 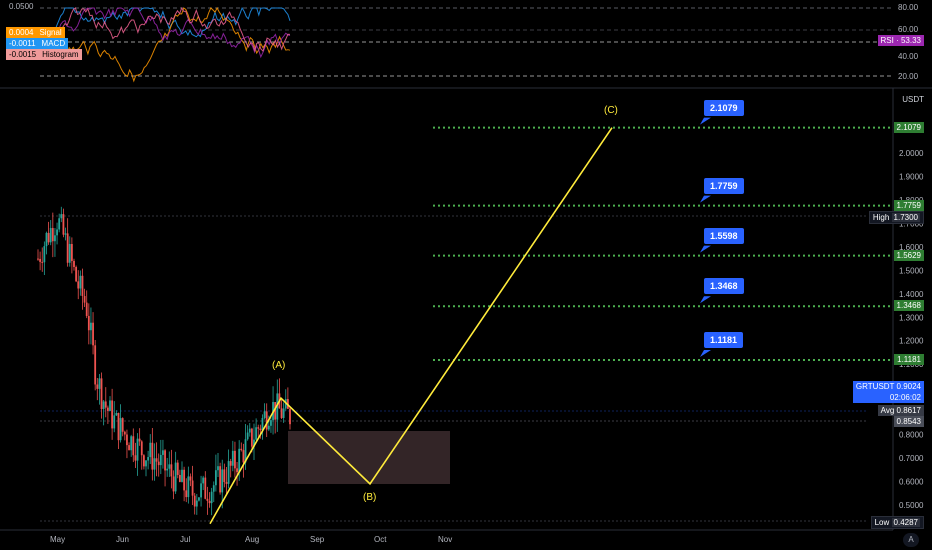 I want to click on legend-signal: 0.0004 Signal, so click(x=35, y=32).